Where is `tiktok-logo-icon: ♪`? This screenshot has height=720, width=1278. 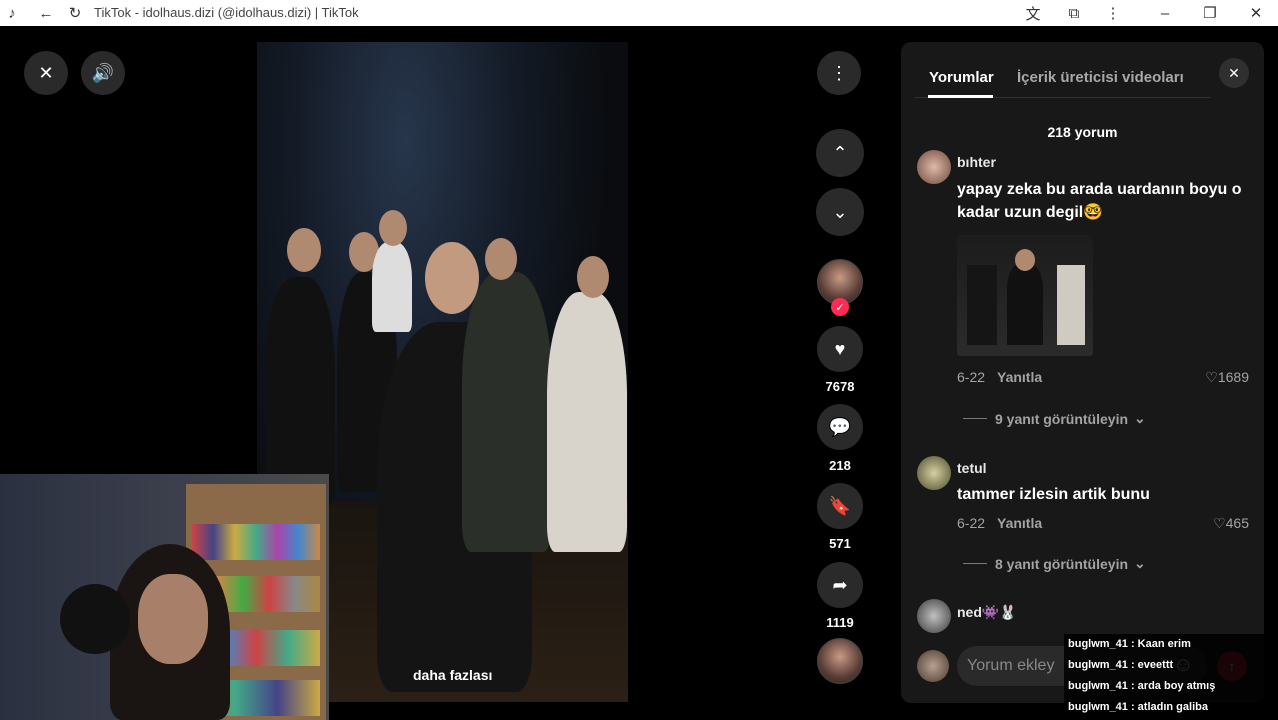 tiktok-logo-icon: ♪ is located at coordinates (12, 13).